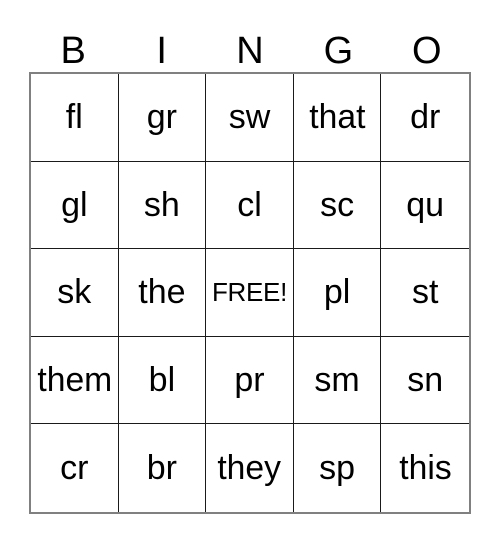 Image resolution: width=500 pixels, height=544 pixels. I want to click on bingo-cell-label: cr, so click(74, 468).